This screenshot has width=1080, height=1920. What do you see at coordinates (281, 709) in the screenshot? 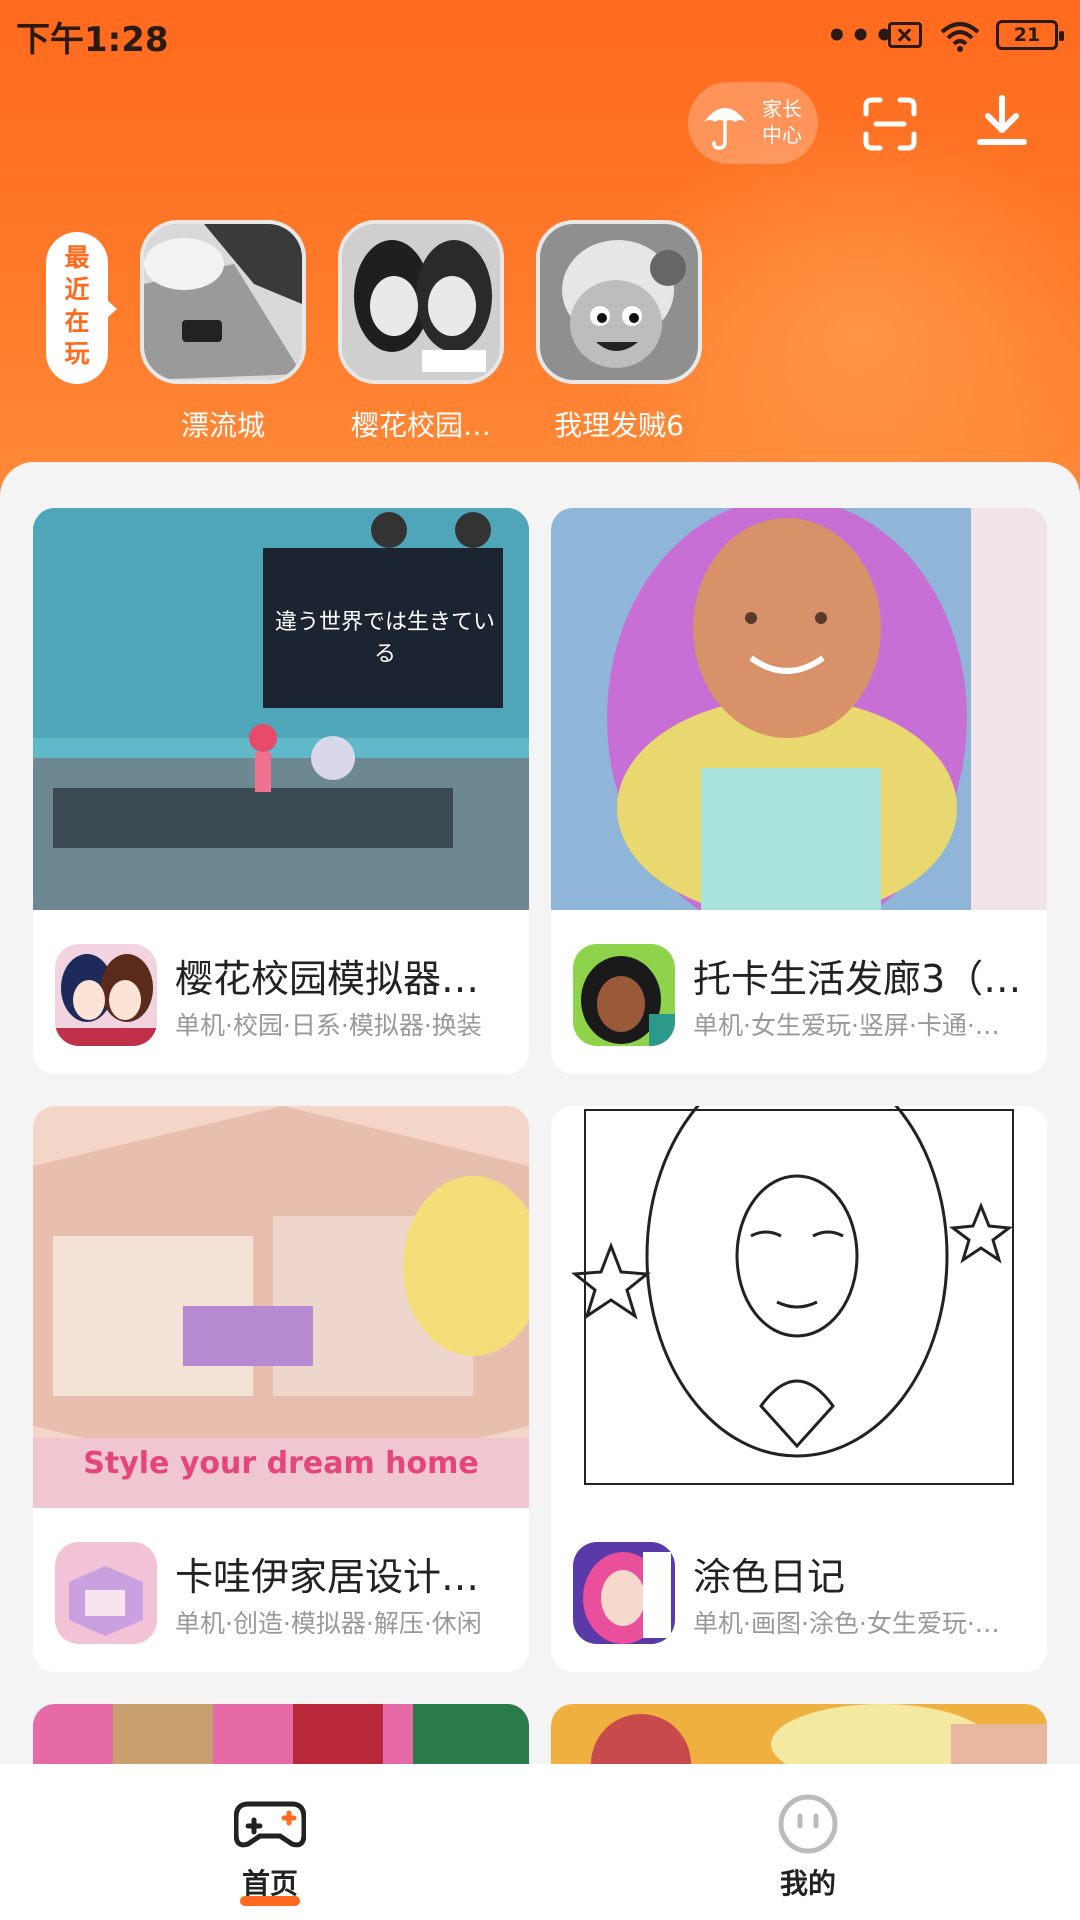
I see `game-screenshot: 違う世界では生きている` at bounding box center [281, 709].